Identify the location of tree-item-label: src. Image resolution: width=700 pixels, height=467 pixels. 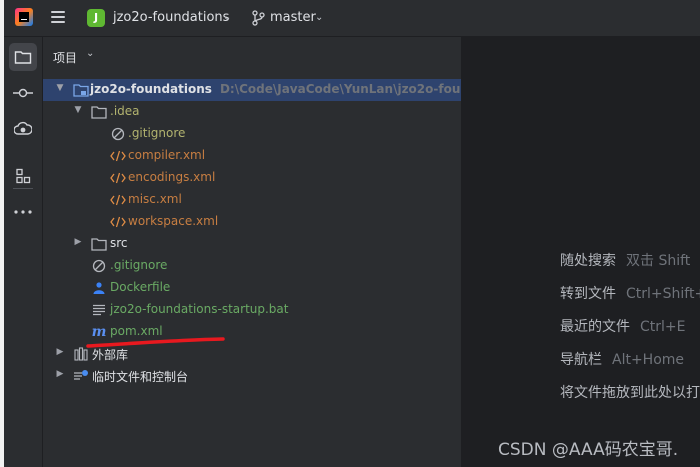
(119, 243).